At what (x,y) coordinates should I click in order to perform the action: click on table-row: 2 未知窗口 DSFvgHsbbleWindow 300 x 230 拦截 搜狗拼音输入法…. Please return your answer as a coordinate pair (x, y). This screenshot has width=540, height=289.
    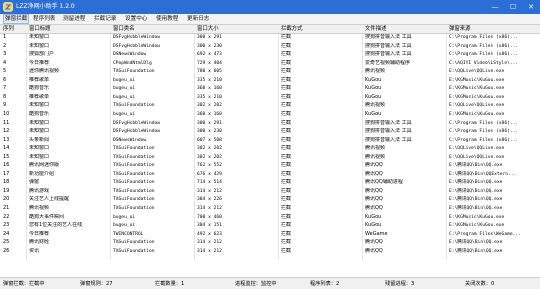
    Looking at the image, I should click on (270, 46).